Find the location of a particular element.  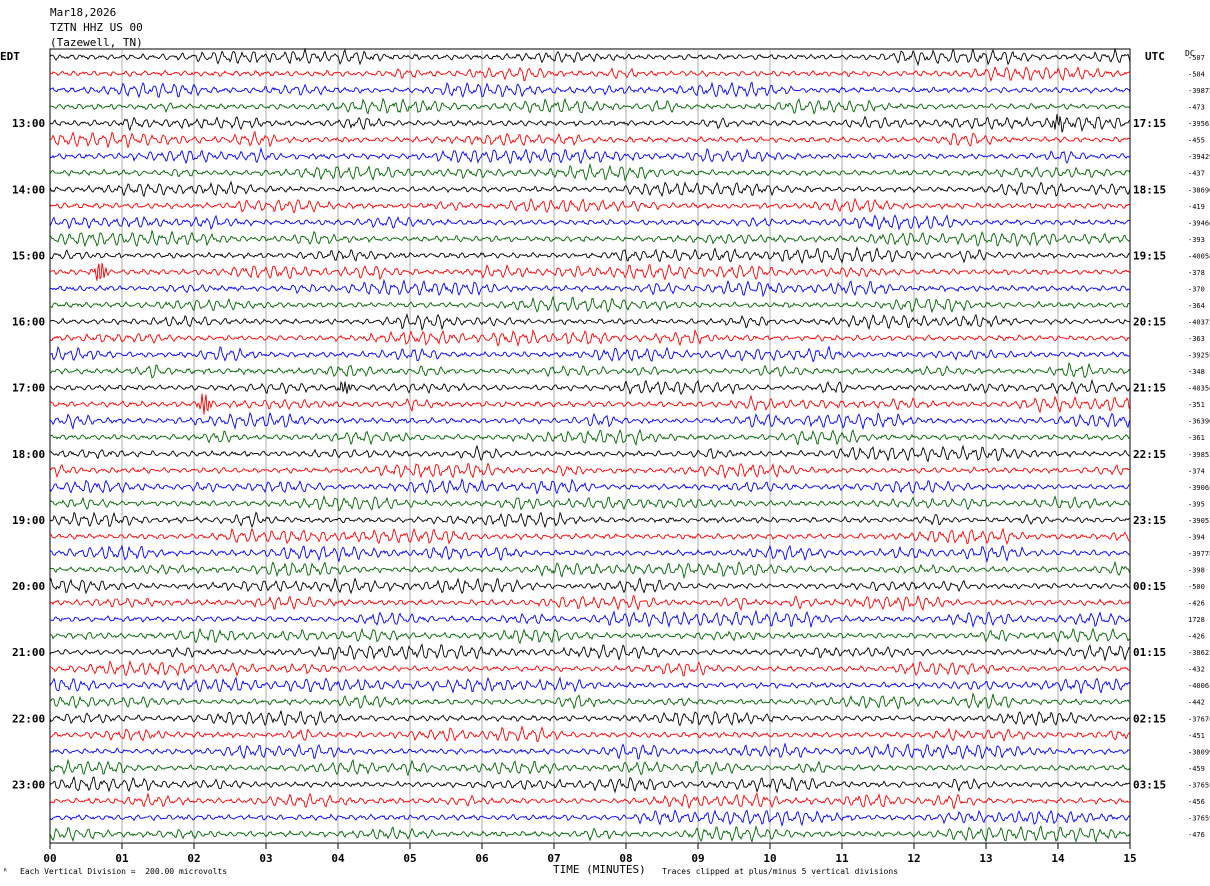

left-hour-label: 18:00 is located at coordinates (28, 454).